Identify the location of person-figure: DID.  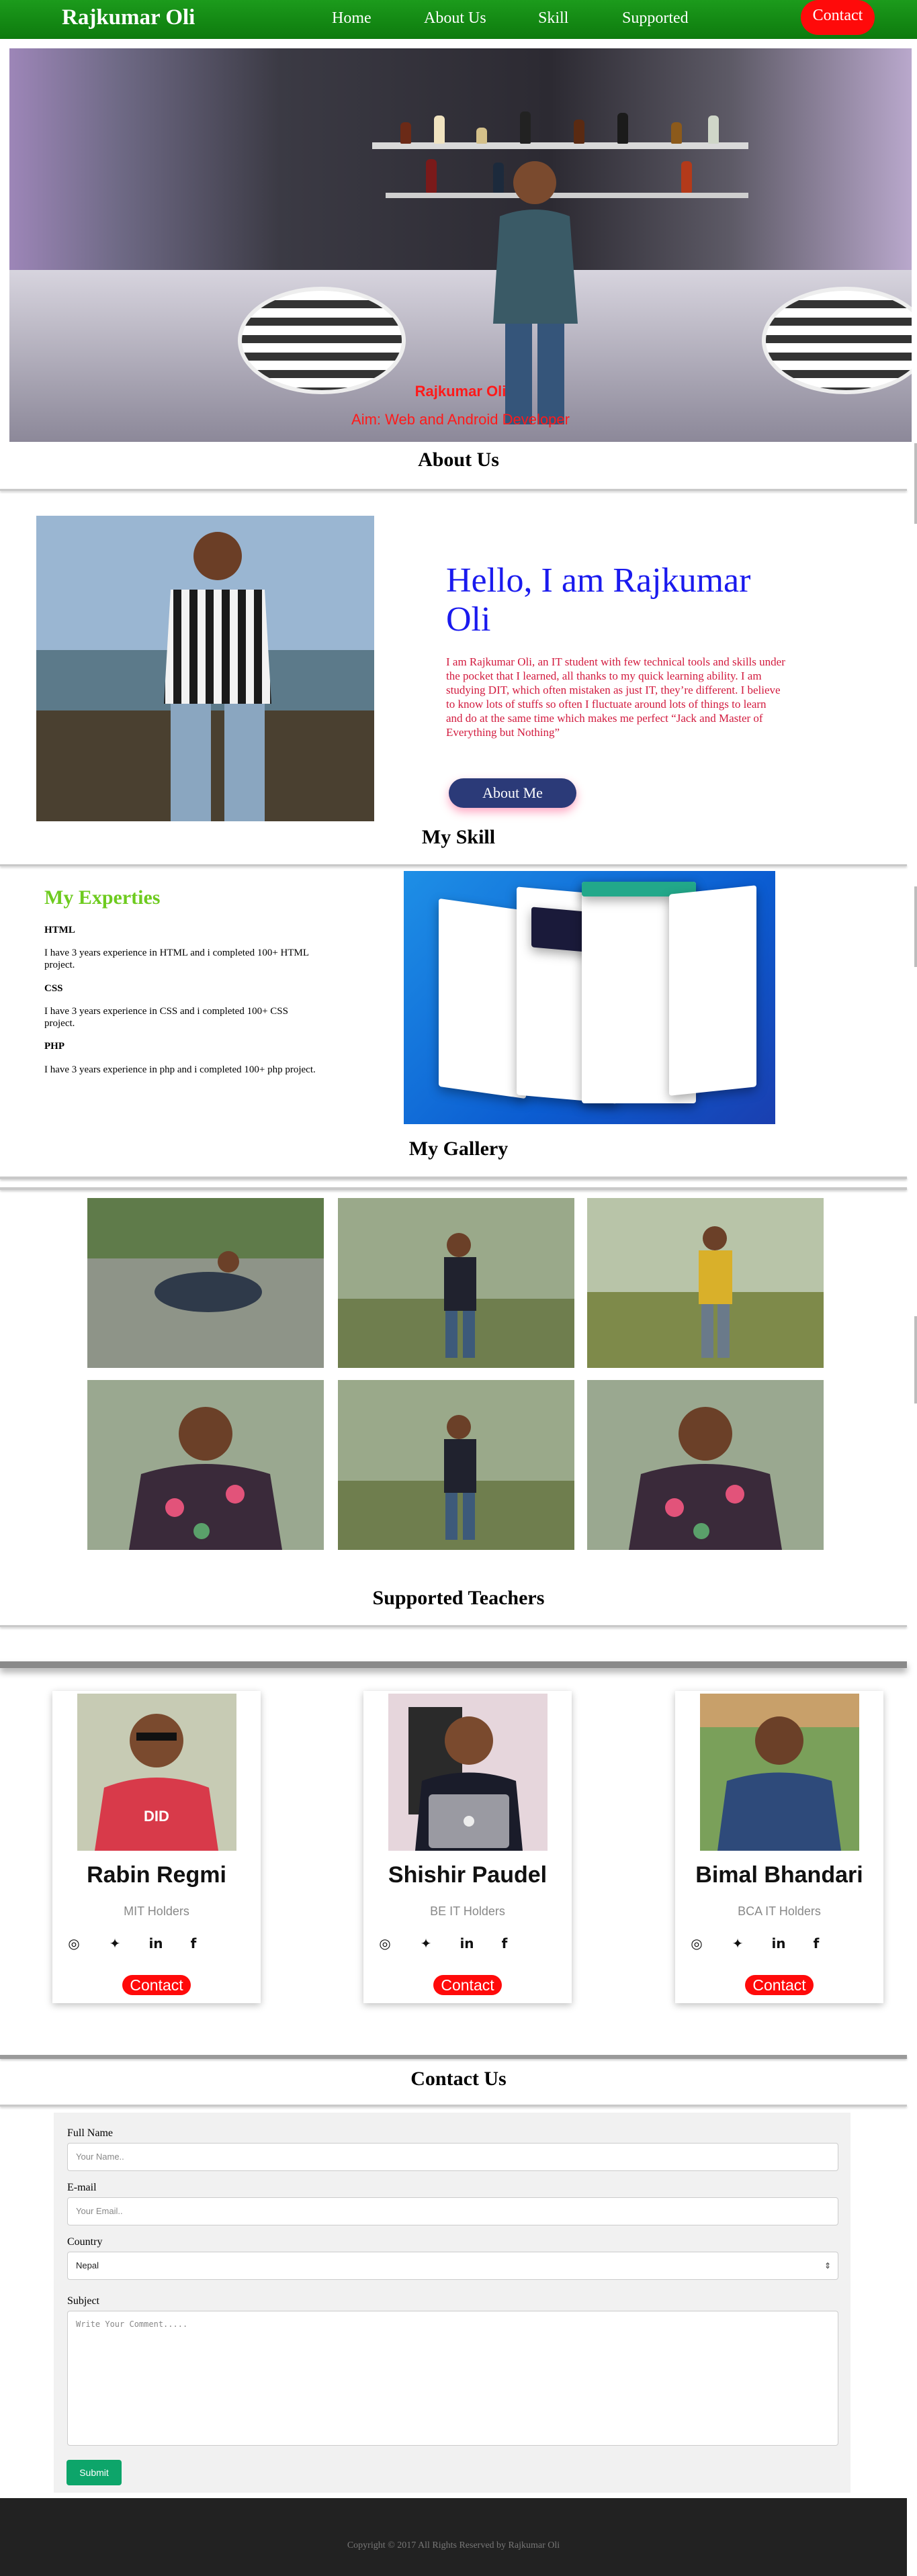
(156, 1772).